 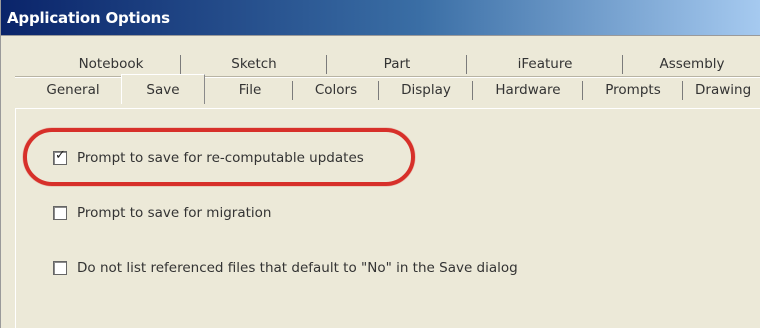 I want to click on tab-display: Display, so click(x=426, y=90).